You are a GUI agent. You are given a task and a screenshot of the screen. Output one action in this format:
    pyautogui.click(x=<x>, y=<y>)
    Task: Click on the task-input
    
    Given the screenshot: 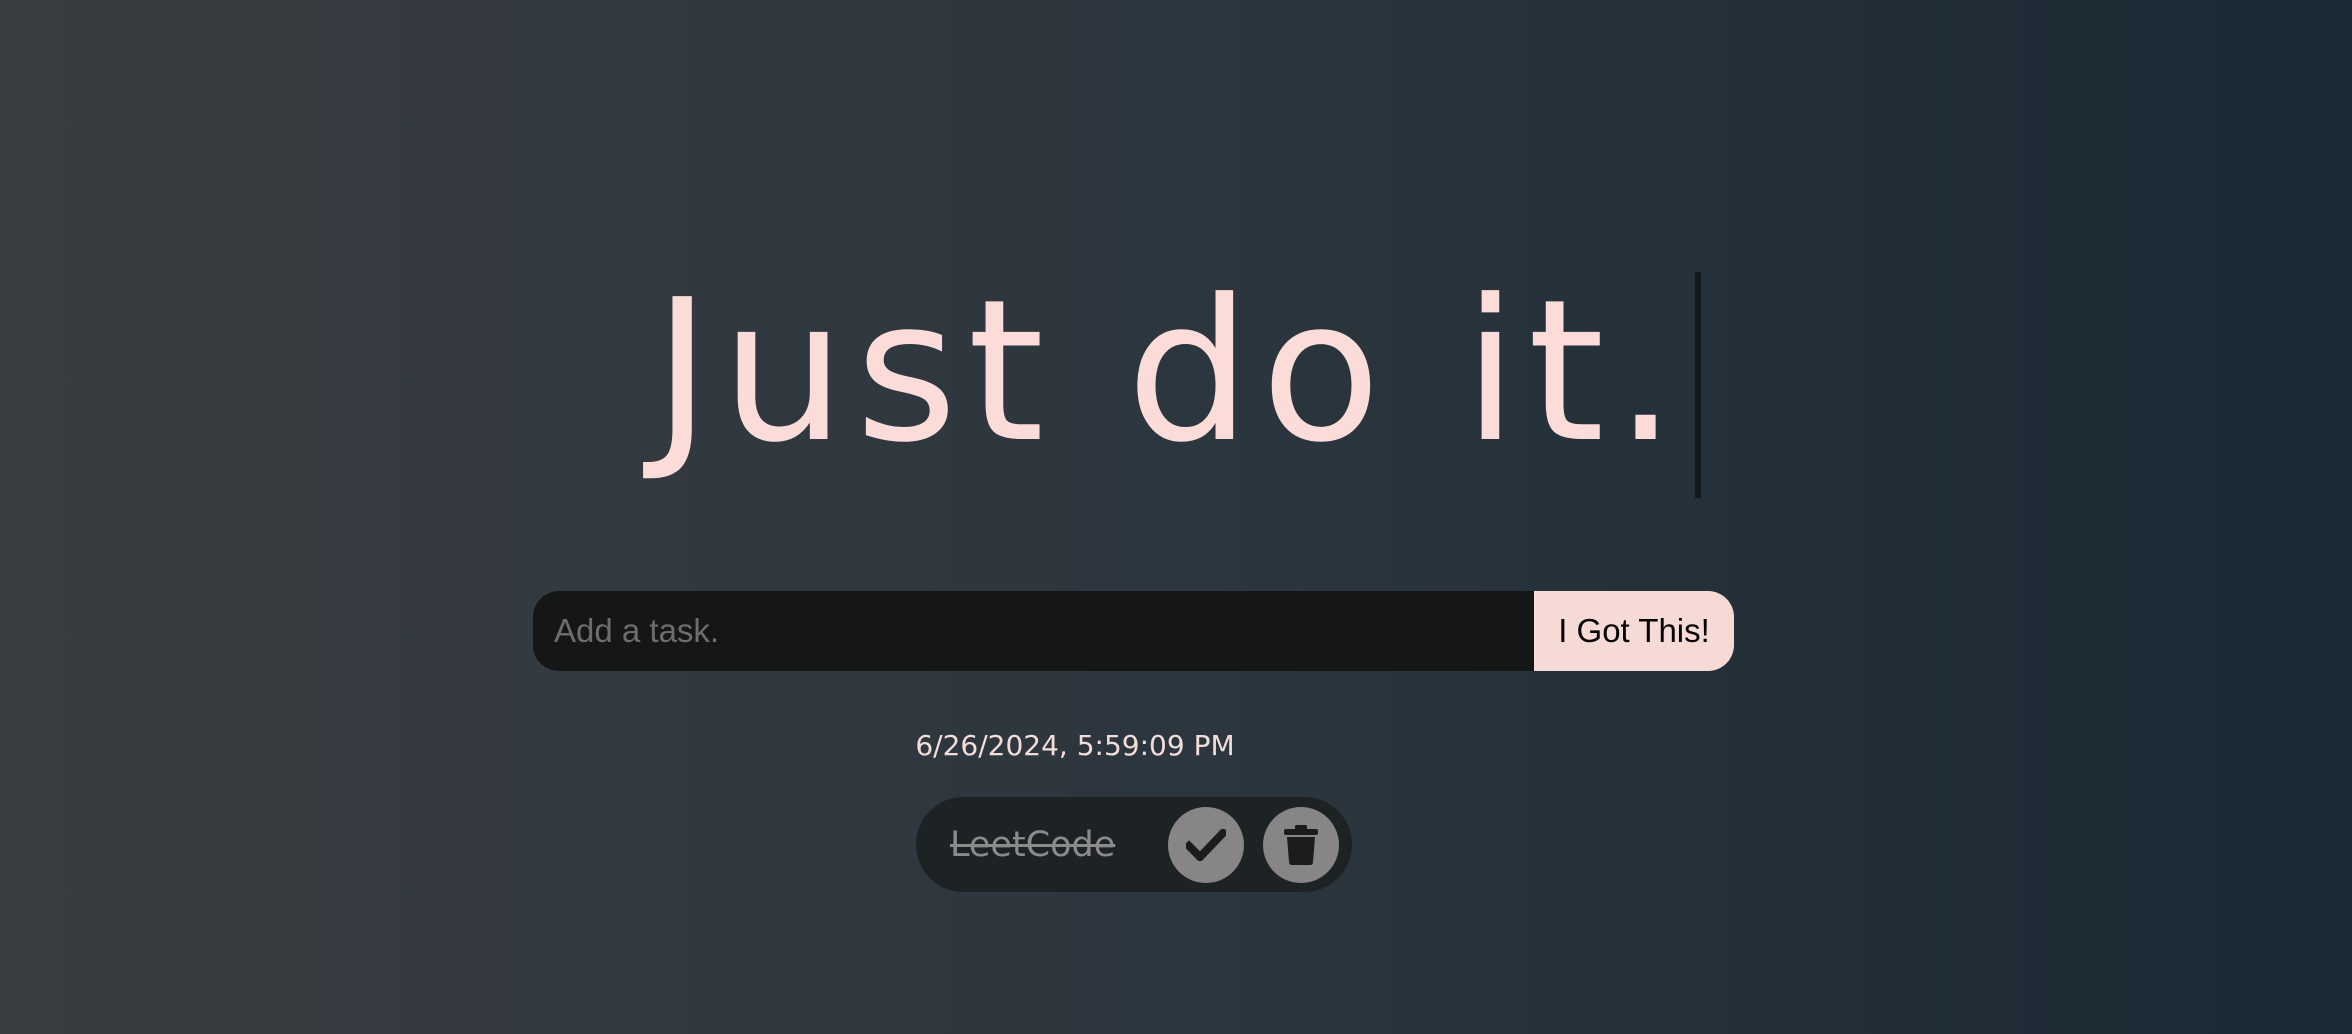 What is the action you would take?
    pyautogui.click(x=1033, y=631)
    